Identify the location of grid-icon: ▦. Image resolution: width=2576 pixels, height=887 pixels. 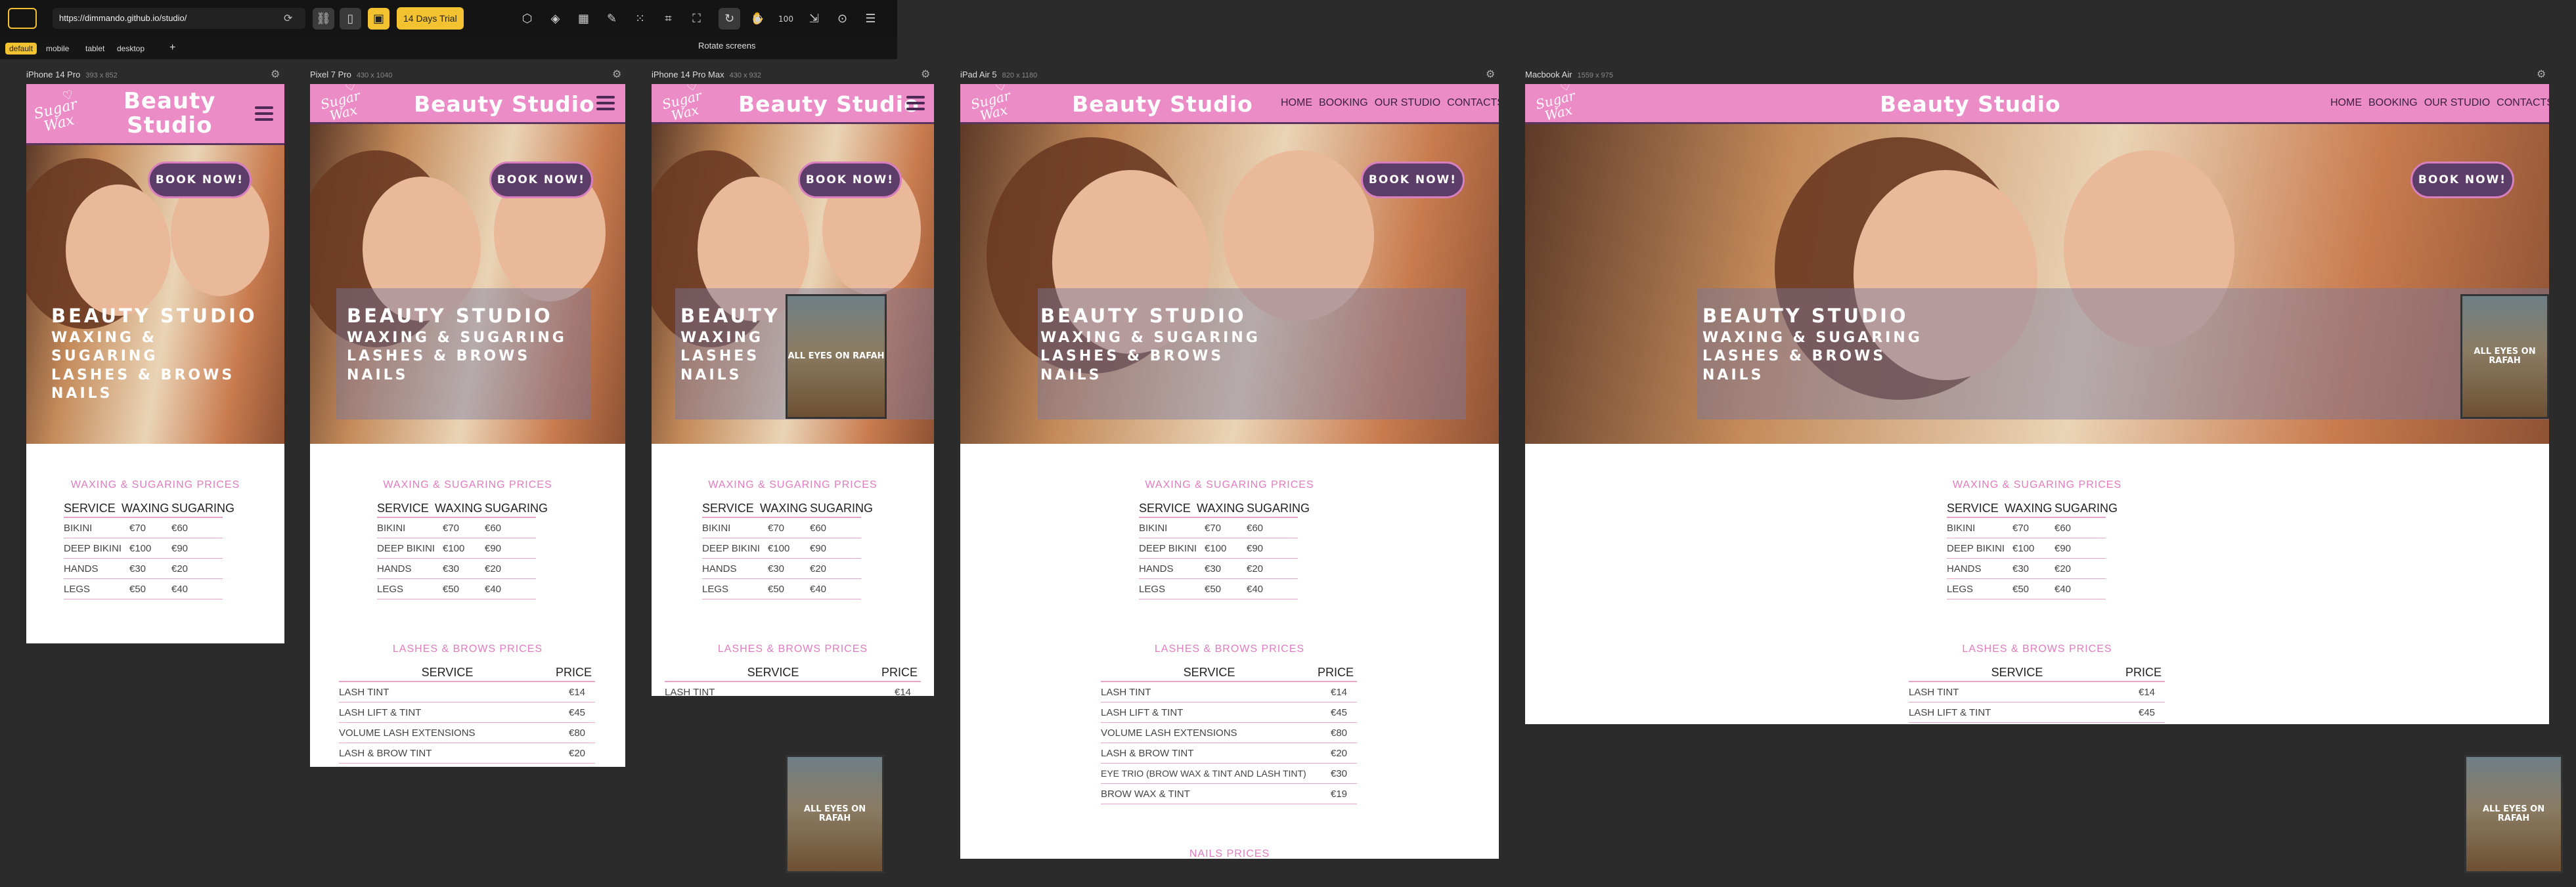
(583, 19).